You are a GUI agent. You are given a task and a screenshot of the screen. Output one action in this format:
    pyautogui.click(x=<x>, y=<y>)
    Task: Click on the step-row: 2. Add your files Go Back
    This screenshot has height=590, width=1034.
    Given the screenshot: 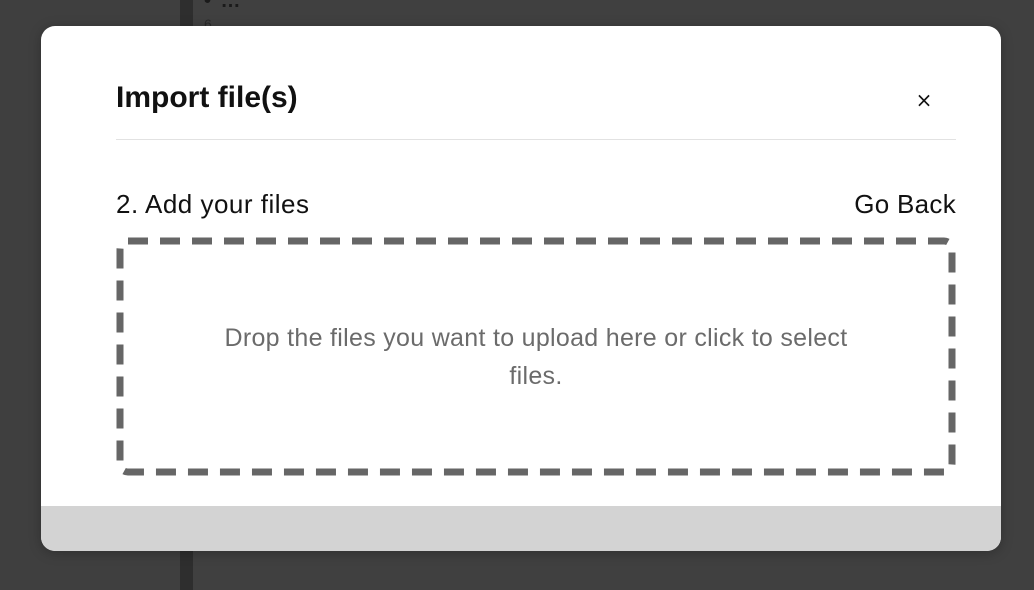 What is the action you would take?
    pyautogui.click(x=536, y=204)
    